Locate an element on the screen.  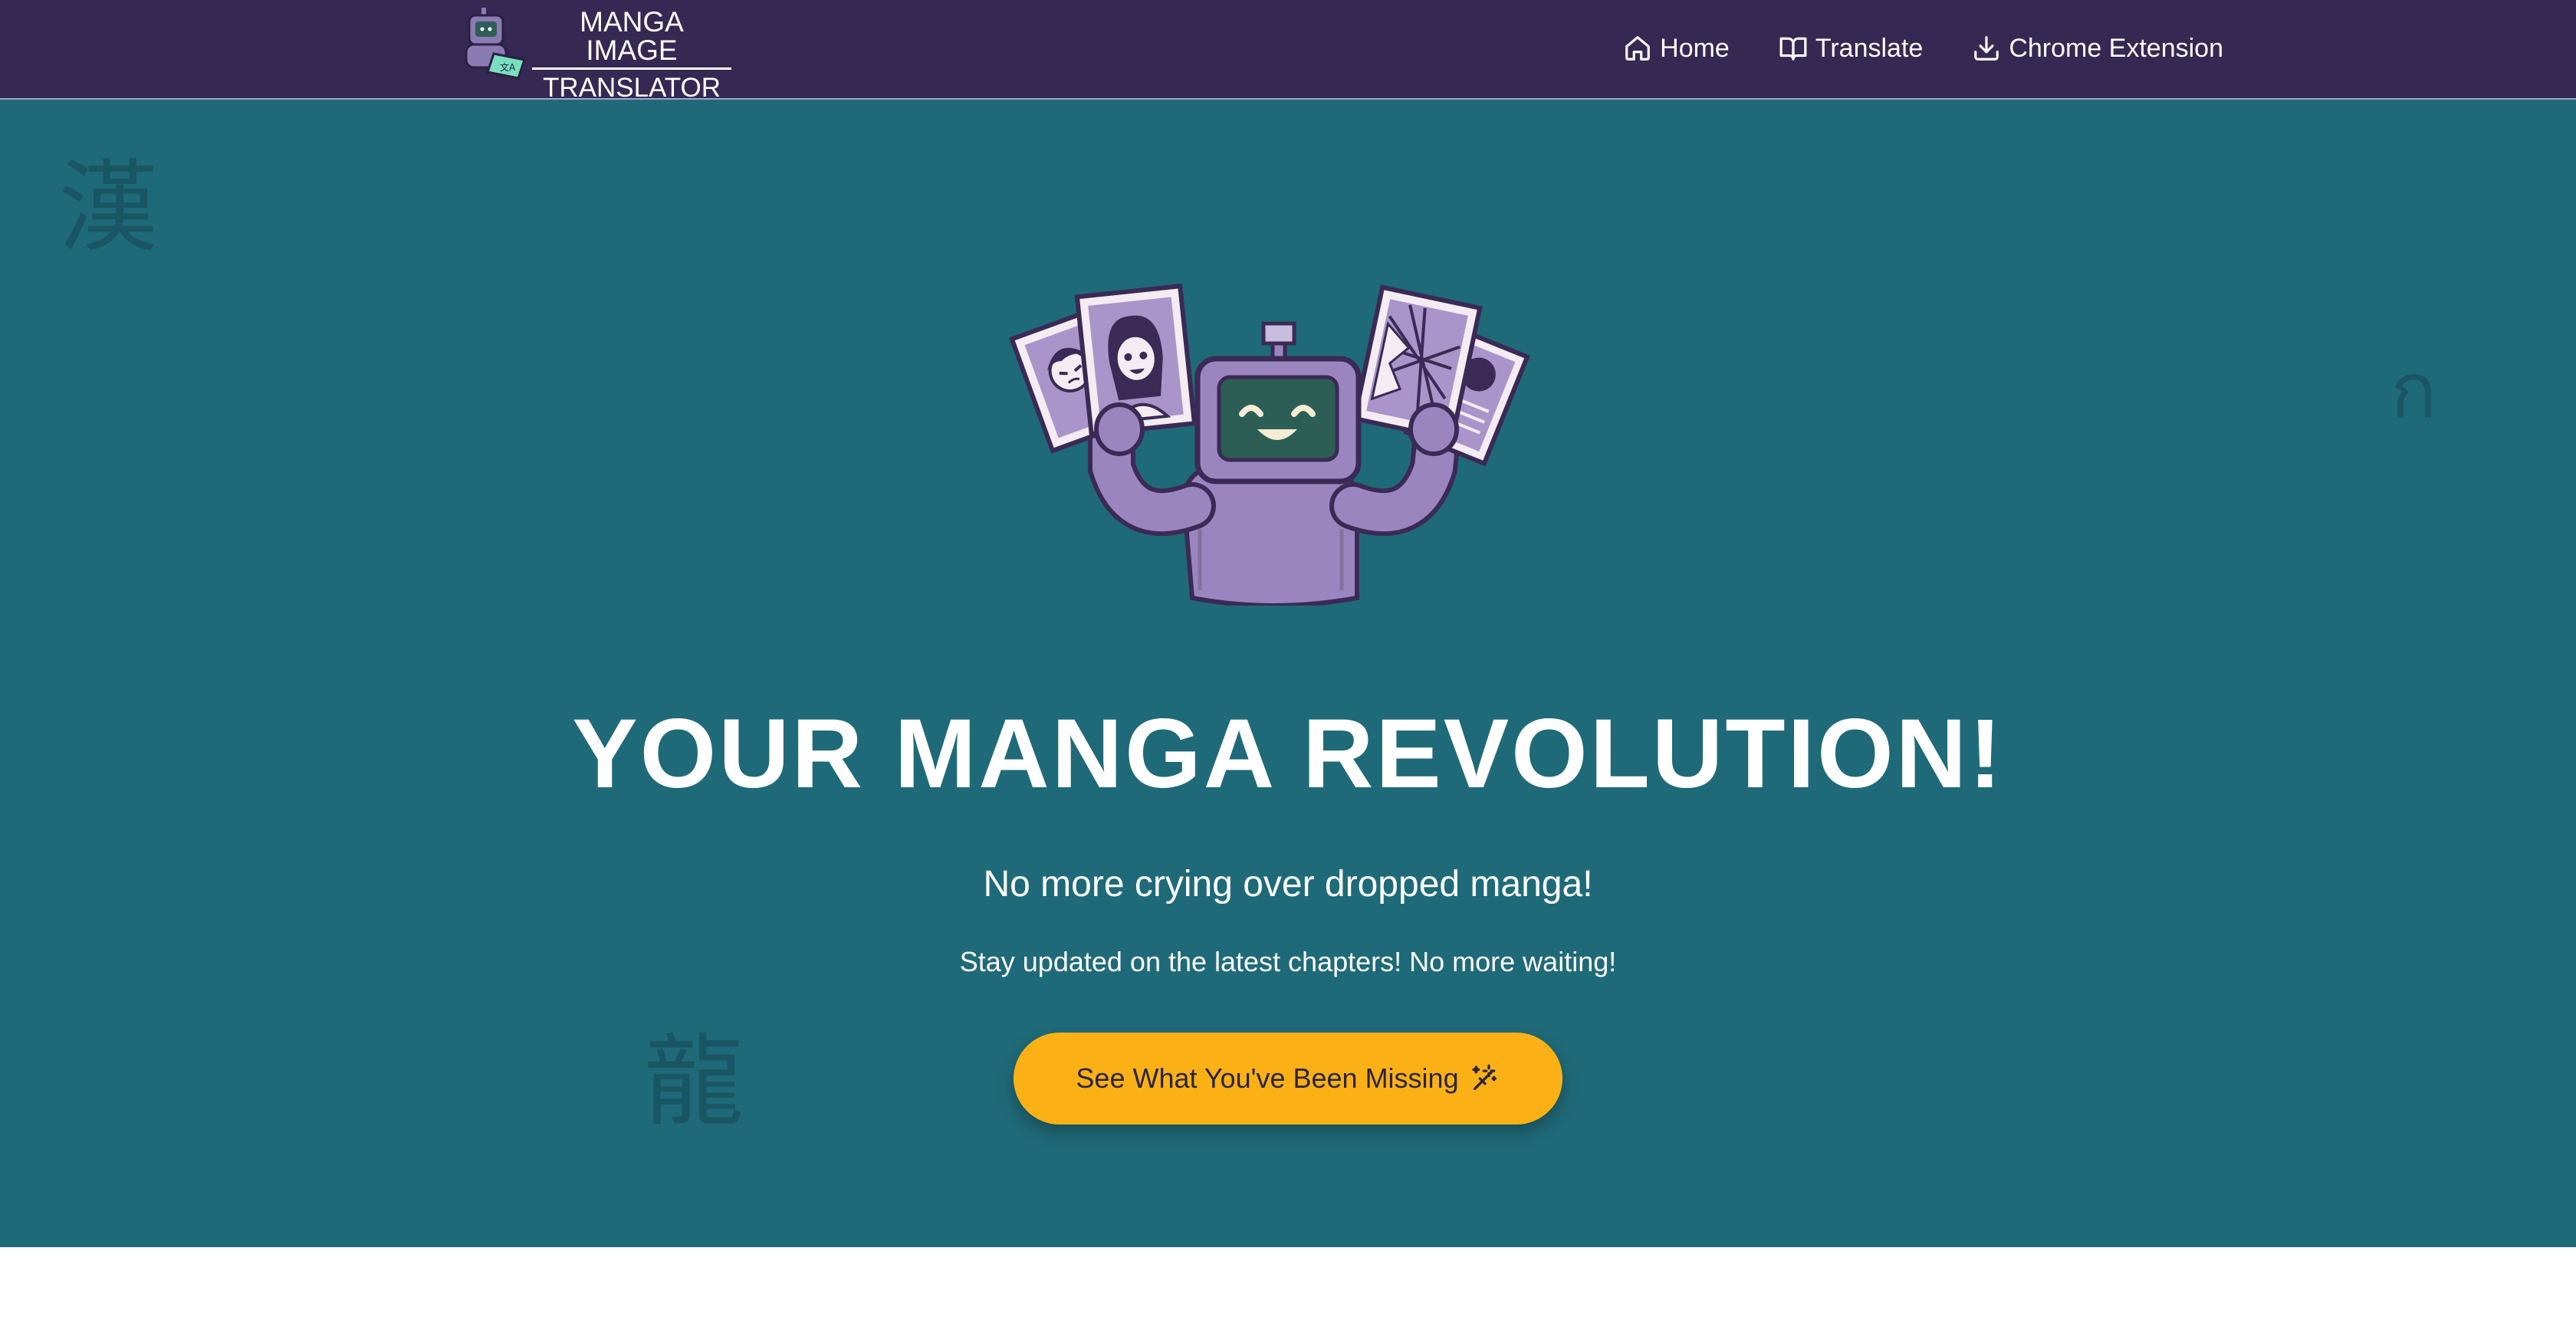
robot-mascot-illustration is located at coordinates (1270, 445).